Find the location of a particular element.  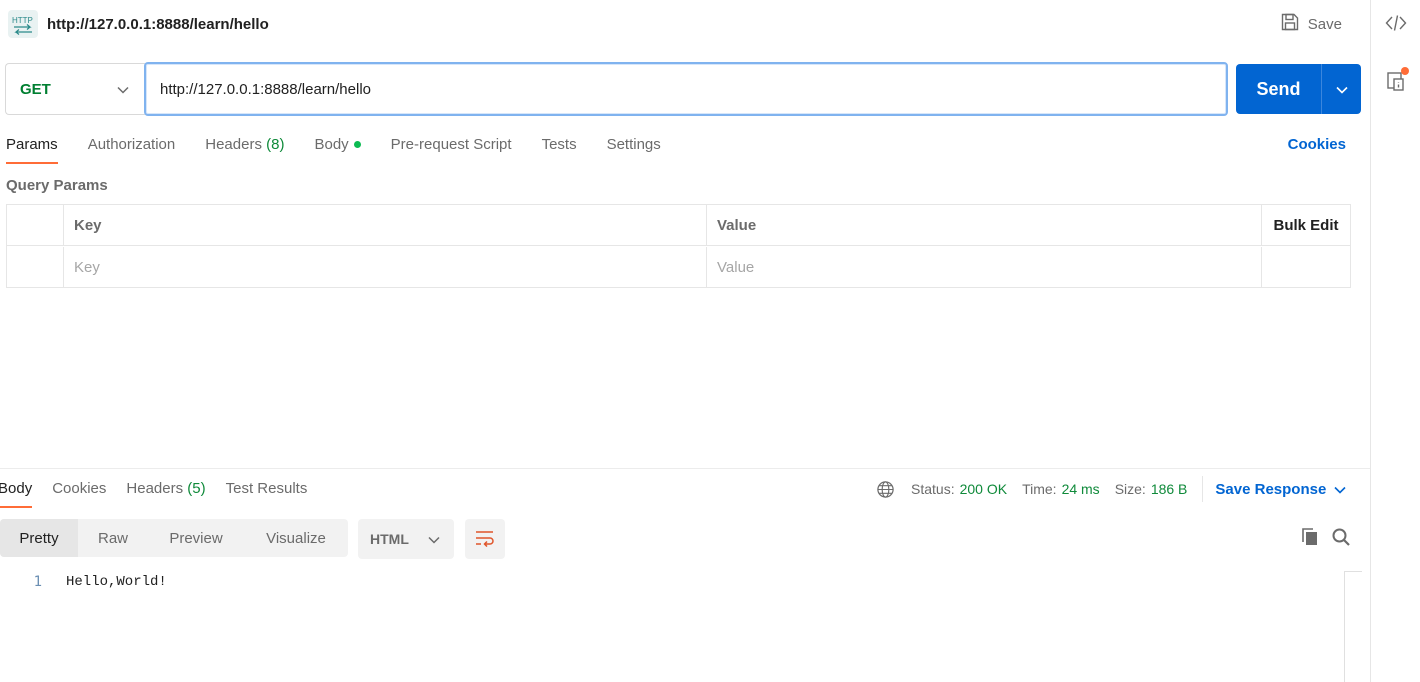

tab-response-headers-label: Headers is located at coordinates (155, 488).